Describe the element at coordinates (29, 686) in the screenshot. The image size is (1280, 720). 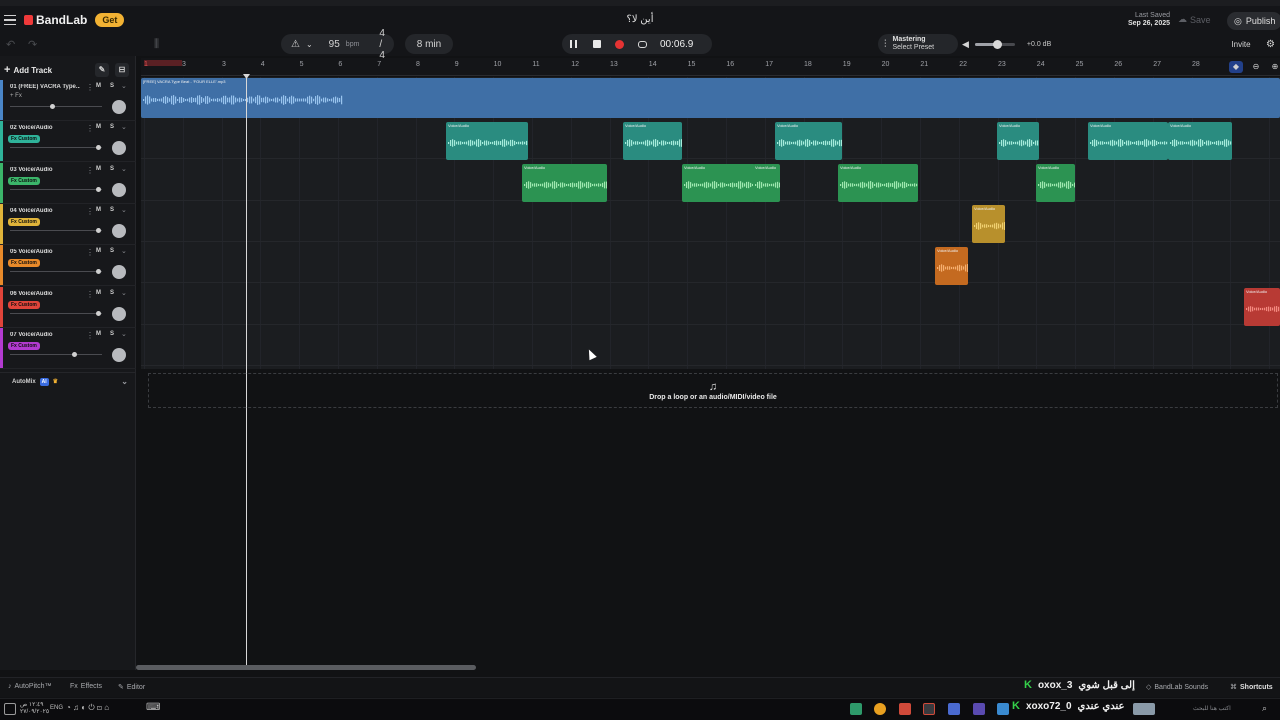
I see `autopitch-button: ♪ AutoPitch™` at that location.